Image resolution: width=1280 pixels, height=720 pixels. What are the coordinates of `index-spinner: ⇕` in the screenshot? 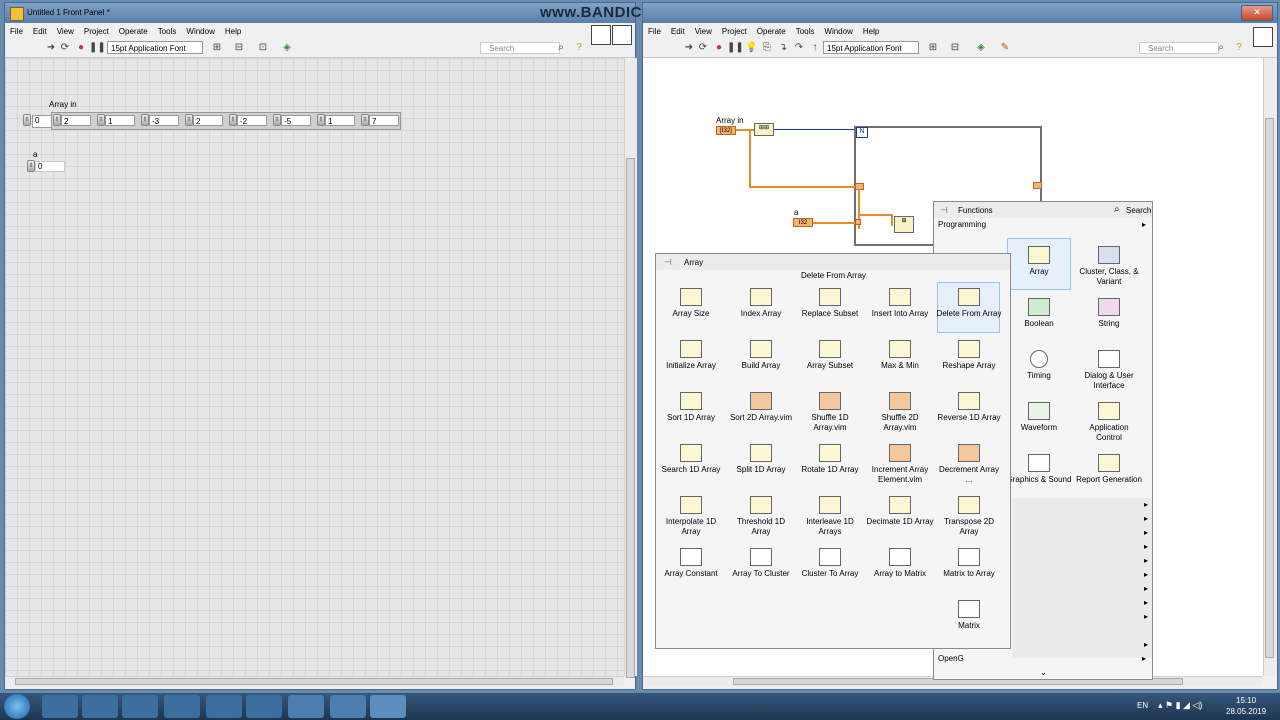 It's located at (27, 120).